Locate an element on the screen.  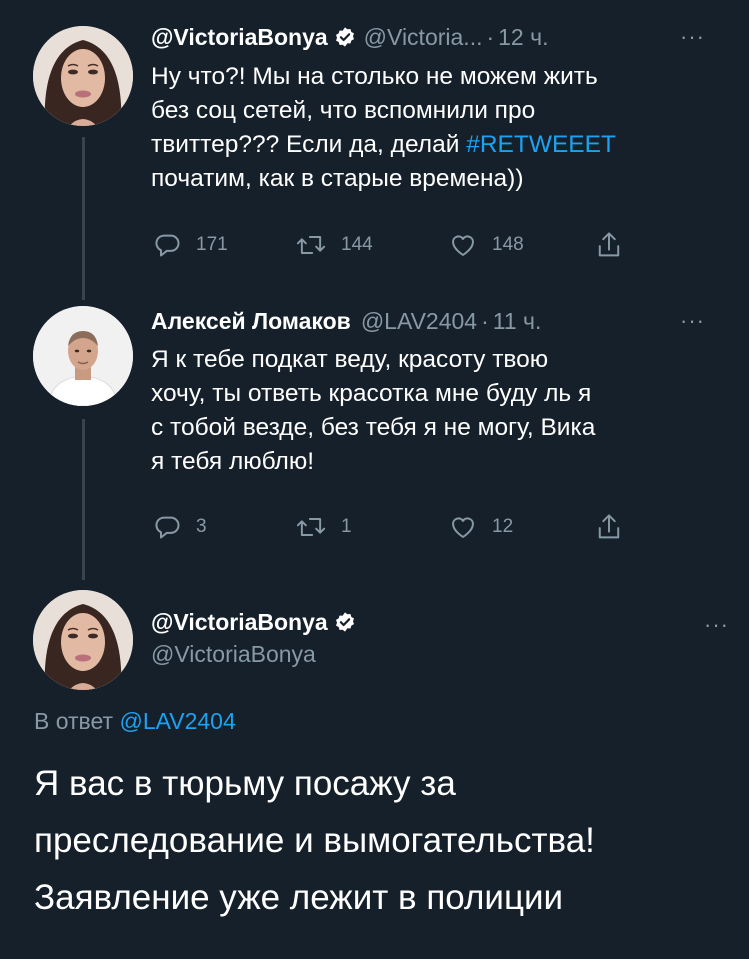
tweet-text-line: Ну что?! Мы на столько не можем жить is located at coordinates (374, 76).